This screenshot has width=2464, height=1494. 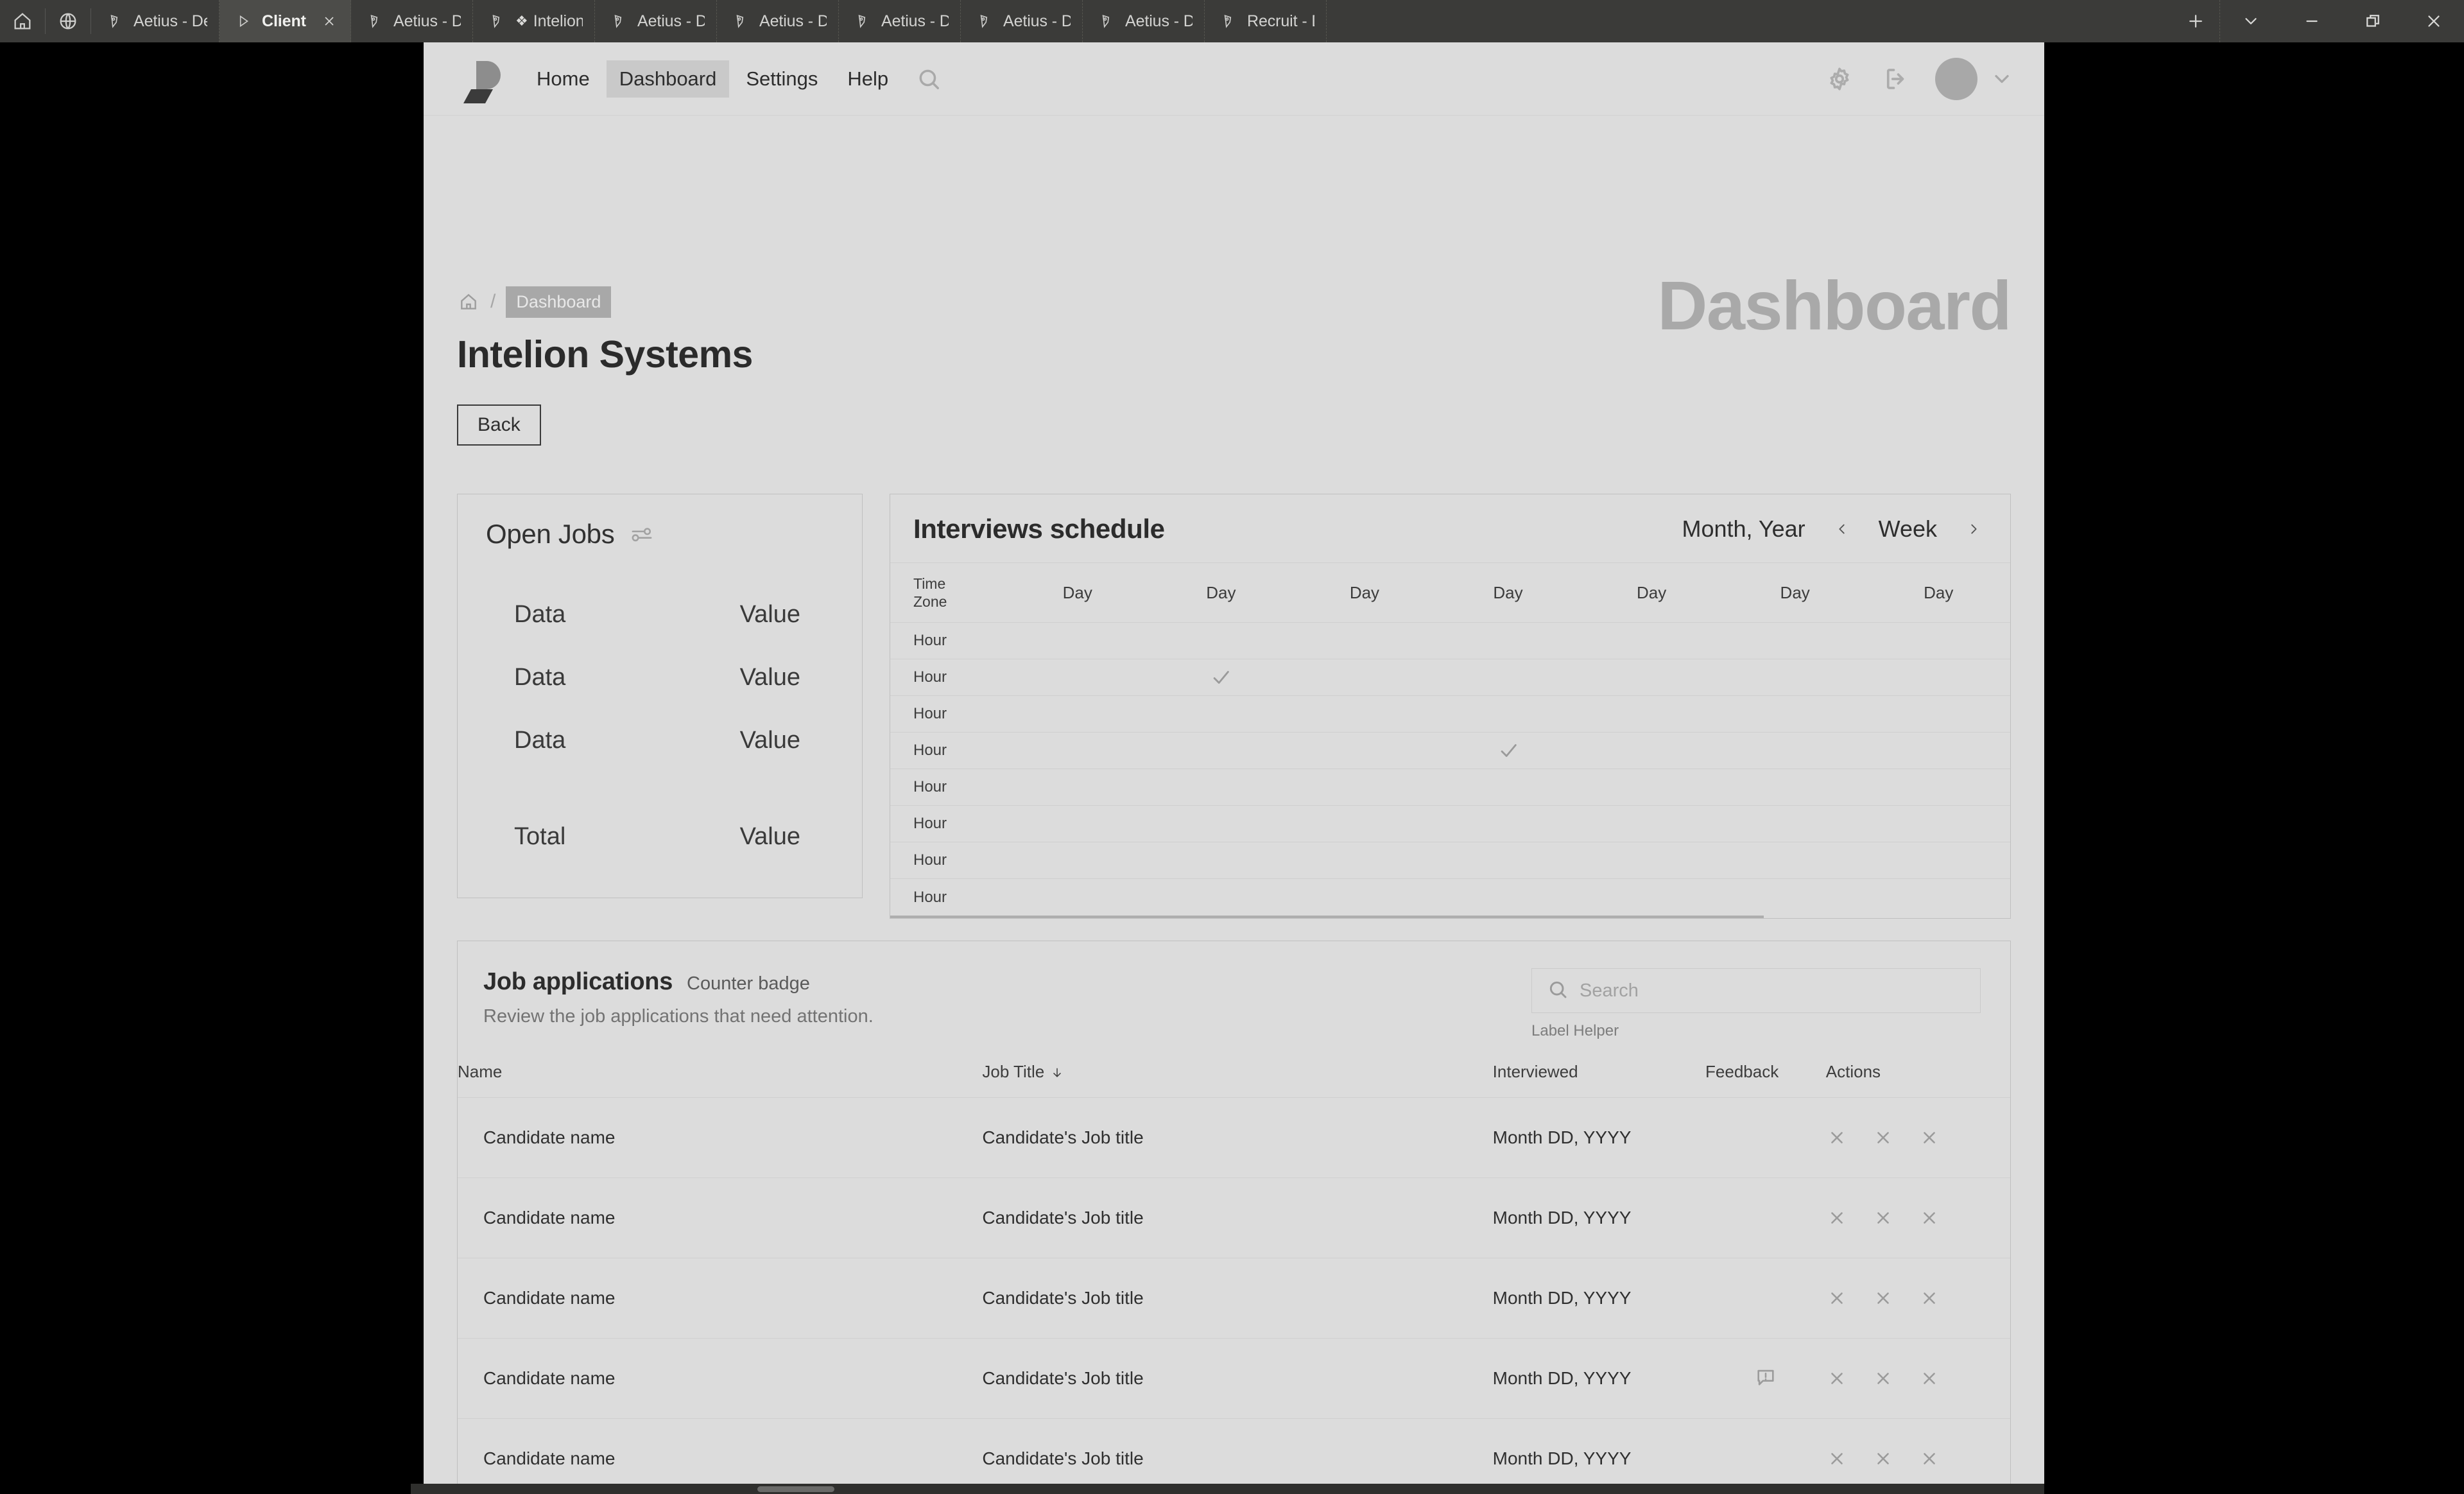 What do you see at coordinates (1227, 1489) in the screenshot?
I see `horizontal-scrollbar` at bounding box center [1227, 1489].